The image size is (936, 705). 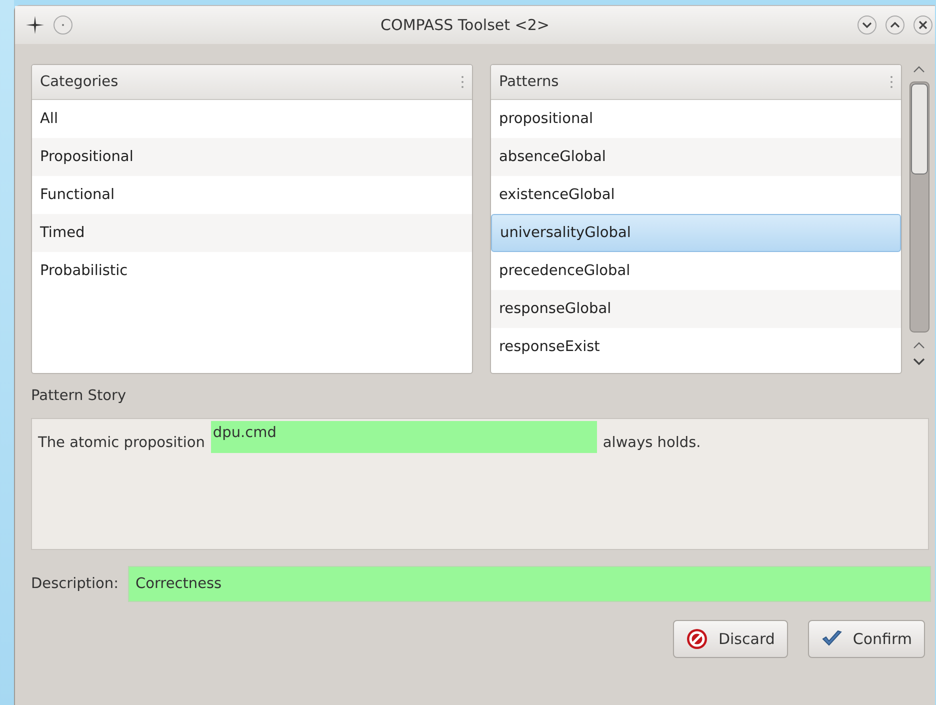 I want to click on close-button, so click(x=923, y=25).